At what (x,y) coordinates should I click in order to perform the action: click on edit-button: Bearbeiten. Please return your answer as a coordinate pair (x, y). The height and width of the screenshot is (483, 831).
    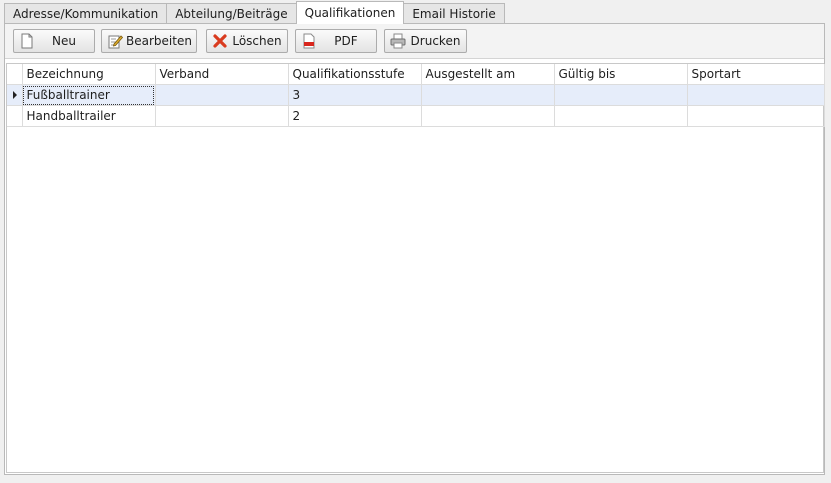
    Looking at the image, I should click on (149, 41).